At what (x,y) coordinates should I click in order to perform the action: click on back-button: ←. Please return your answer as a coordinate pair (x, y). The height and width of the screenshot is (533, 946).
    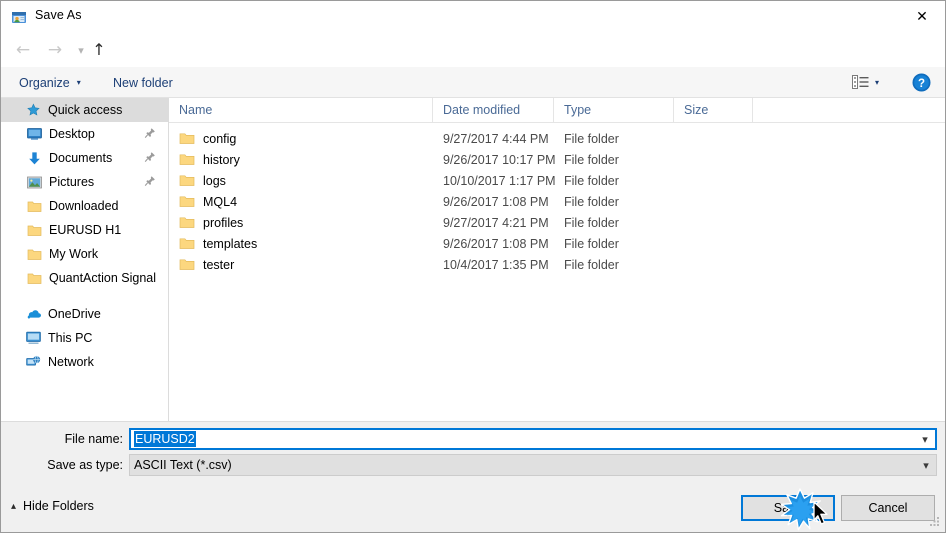
    Looking at the image, I should click on (23, 50).